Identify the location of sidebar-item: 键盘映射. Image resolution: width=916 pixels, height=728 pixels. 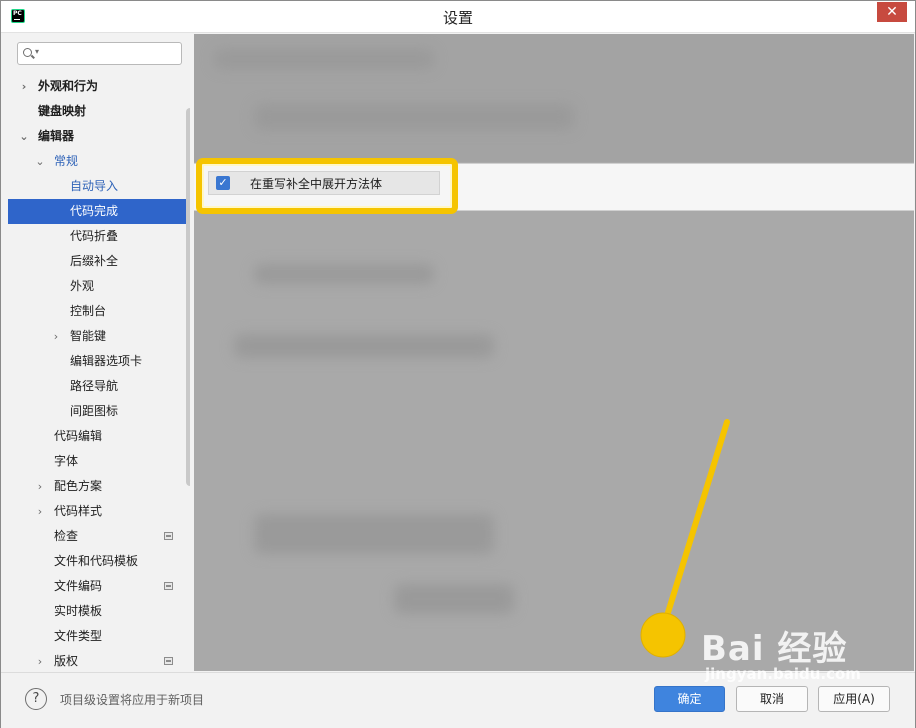
(99, 111).